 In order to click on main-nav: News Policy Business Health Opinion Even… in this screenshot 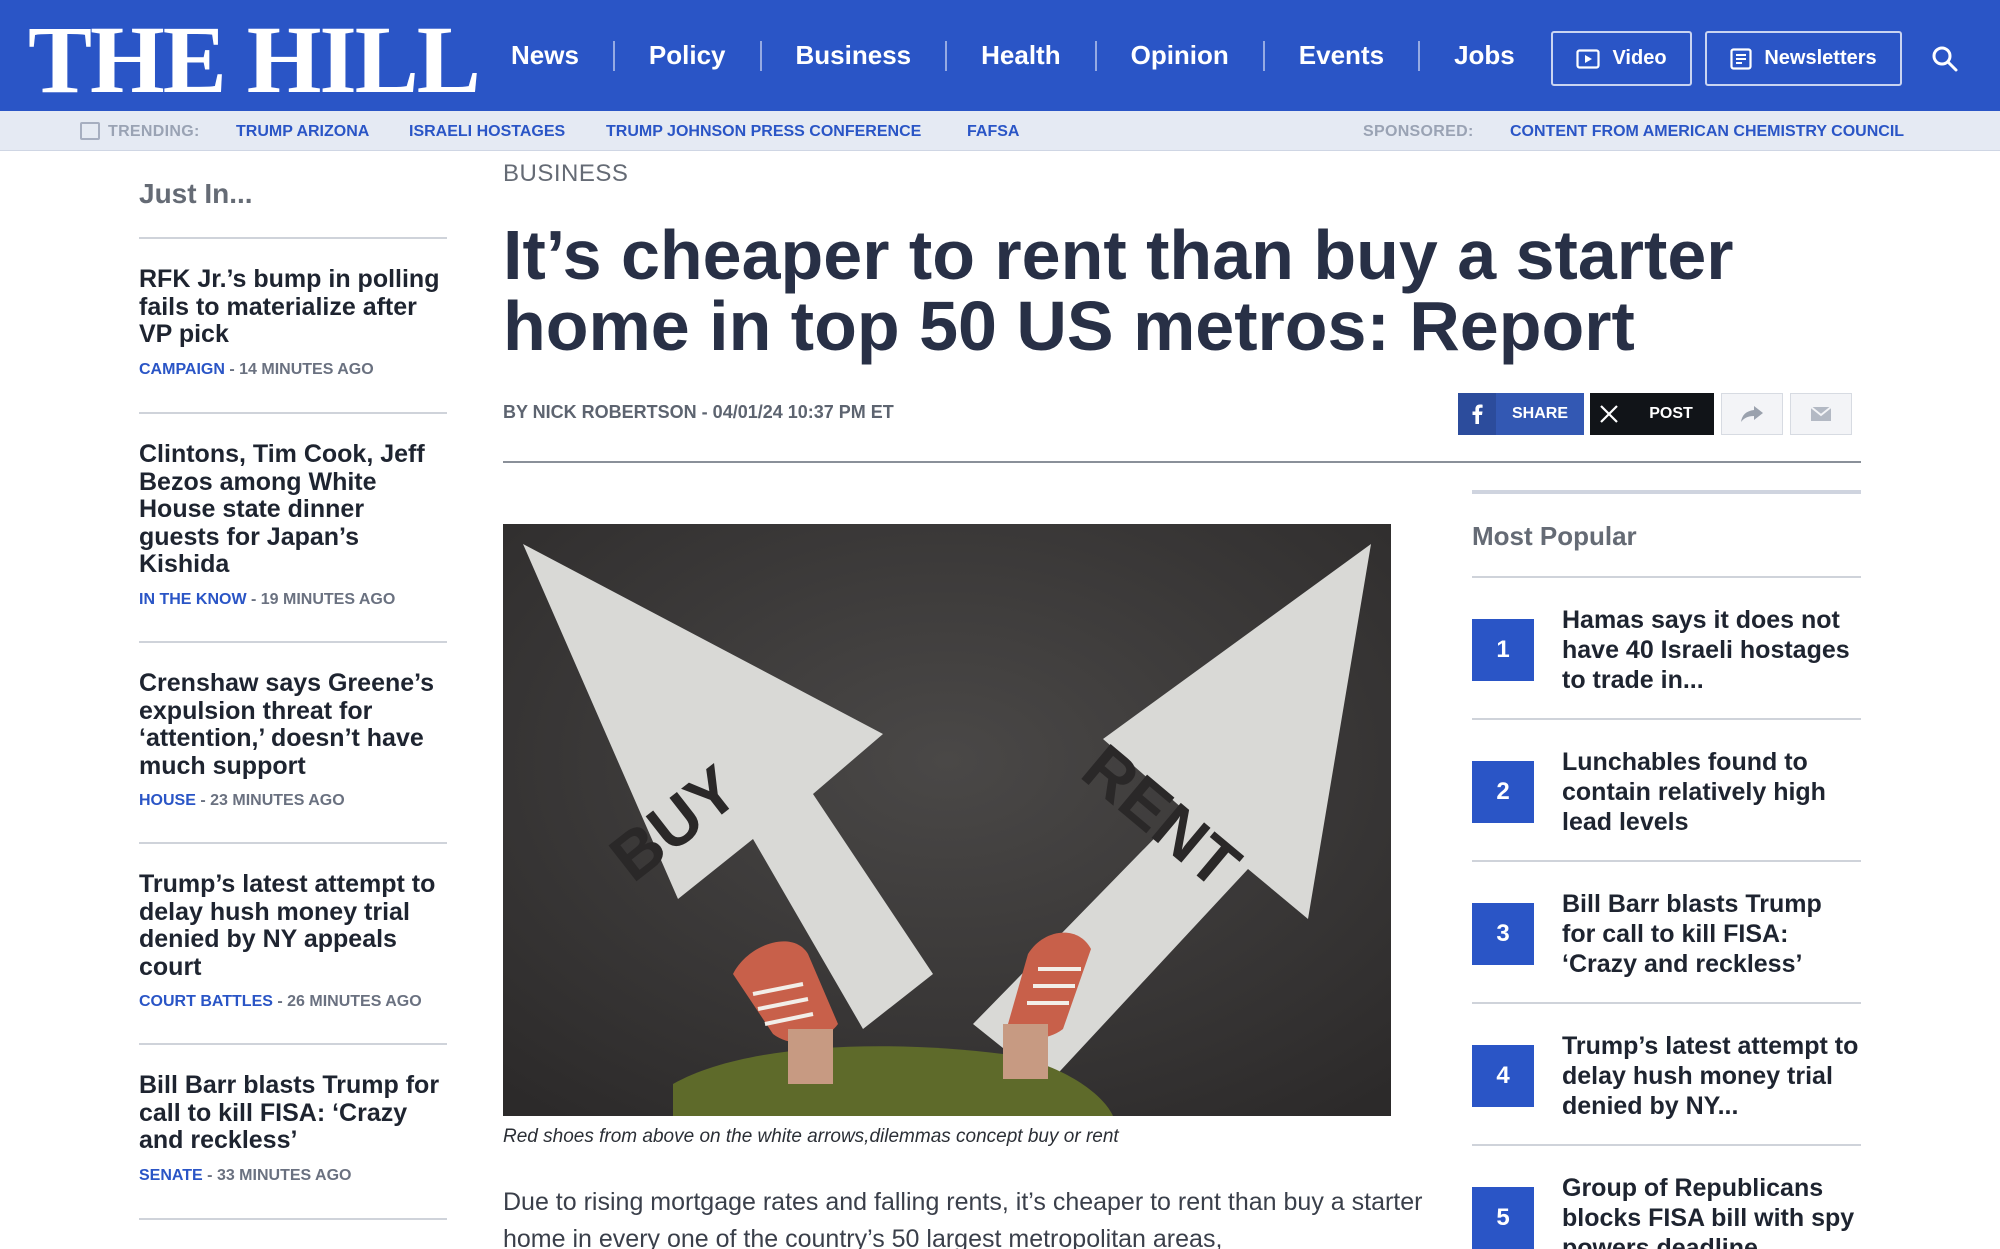, I will do `click(1017, 55)`.